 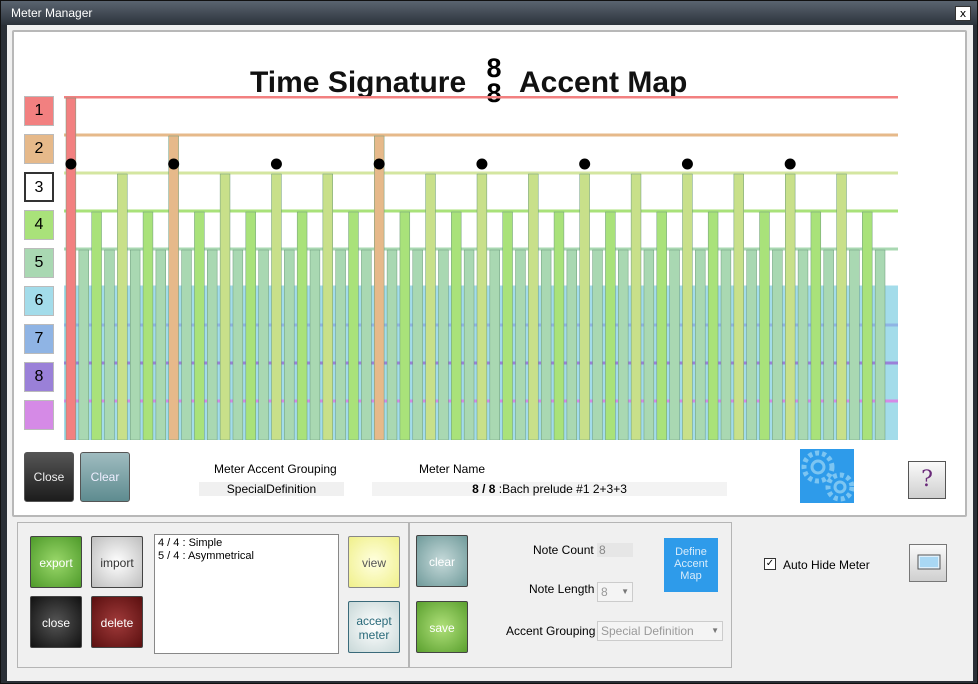 I want to click on accept-meter-line1: accept, so click(x=374, y=621).